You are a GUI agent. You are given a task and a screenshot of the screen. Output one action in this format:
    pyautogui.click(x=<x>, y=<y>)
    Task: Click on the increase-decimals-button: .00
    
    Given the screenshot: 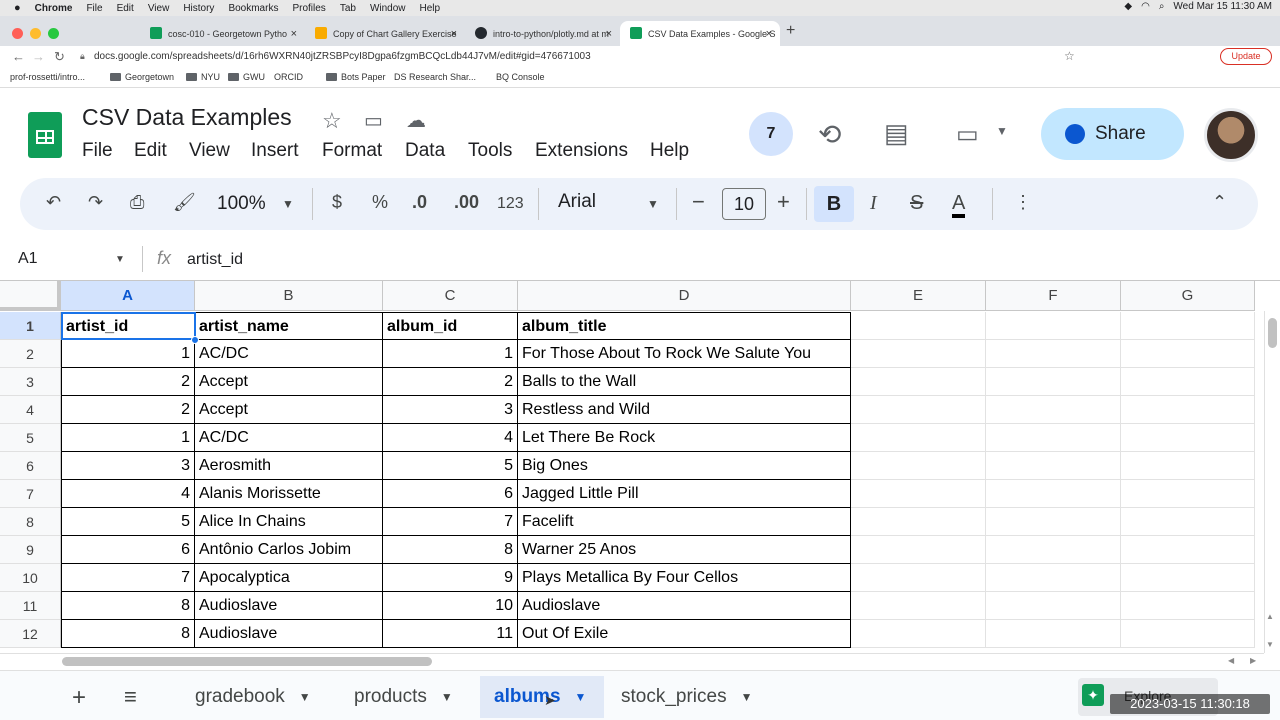 What is the action you would take?
    pyautogui.click(x=466, y=202)
    